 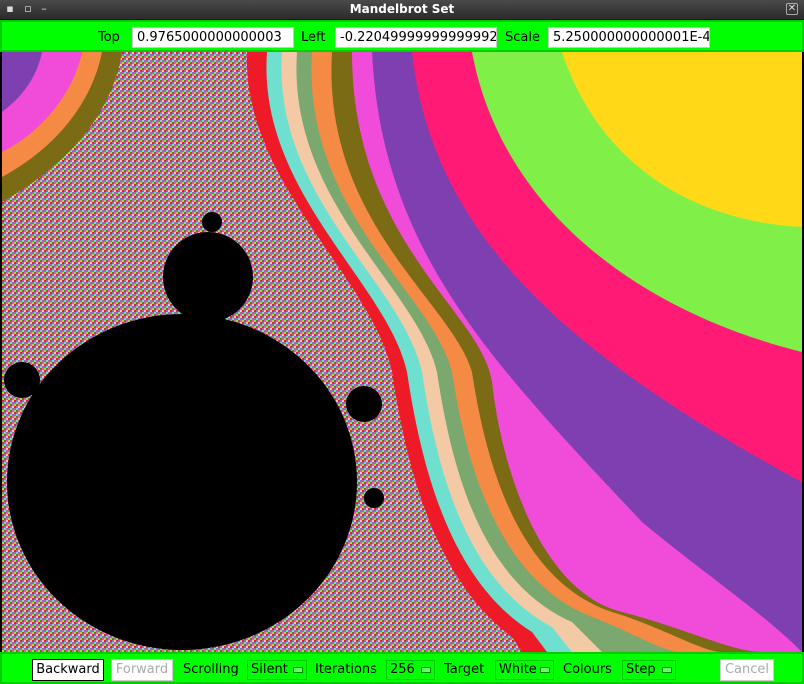 I want to click on colours-select: Step, so click(x=649, y=670).